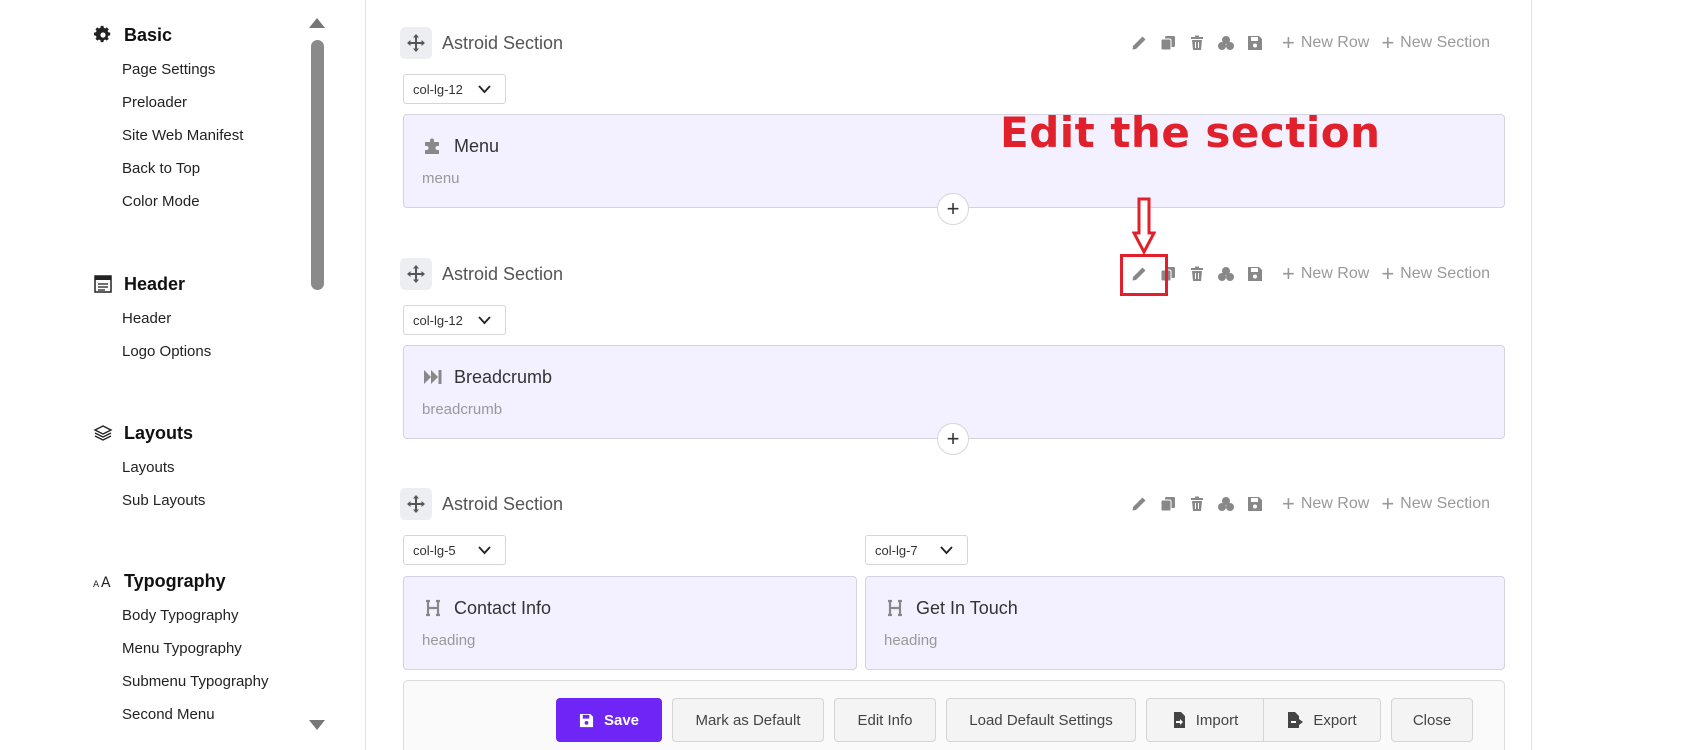 The width and height of the screenshot is (1692, 750). Describe the element at coordinates (433, 377) in the screenshot. I see `forward-step-icon` at that location.